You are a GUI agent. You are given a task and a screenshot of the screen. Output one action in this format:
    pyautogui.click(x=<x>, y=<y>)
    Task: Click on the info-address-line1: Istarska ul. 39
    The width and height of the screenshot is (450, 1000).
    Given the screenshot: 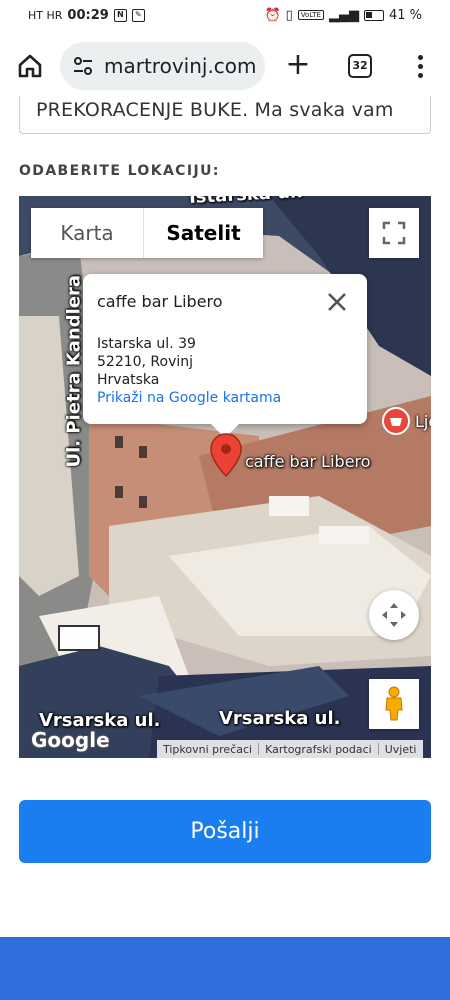 What is the action you would take?
    pyautogui.click(x=146, y=344)
    